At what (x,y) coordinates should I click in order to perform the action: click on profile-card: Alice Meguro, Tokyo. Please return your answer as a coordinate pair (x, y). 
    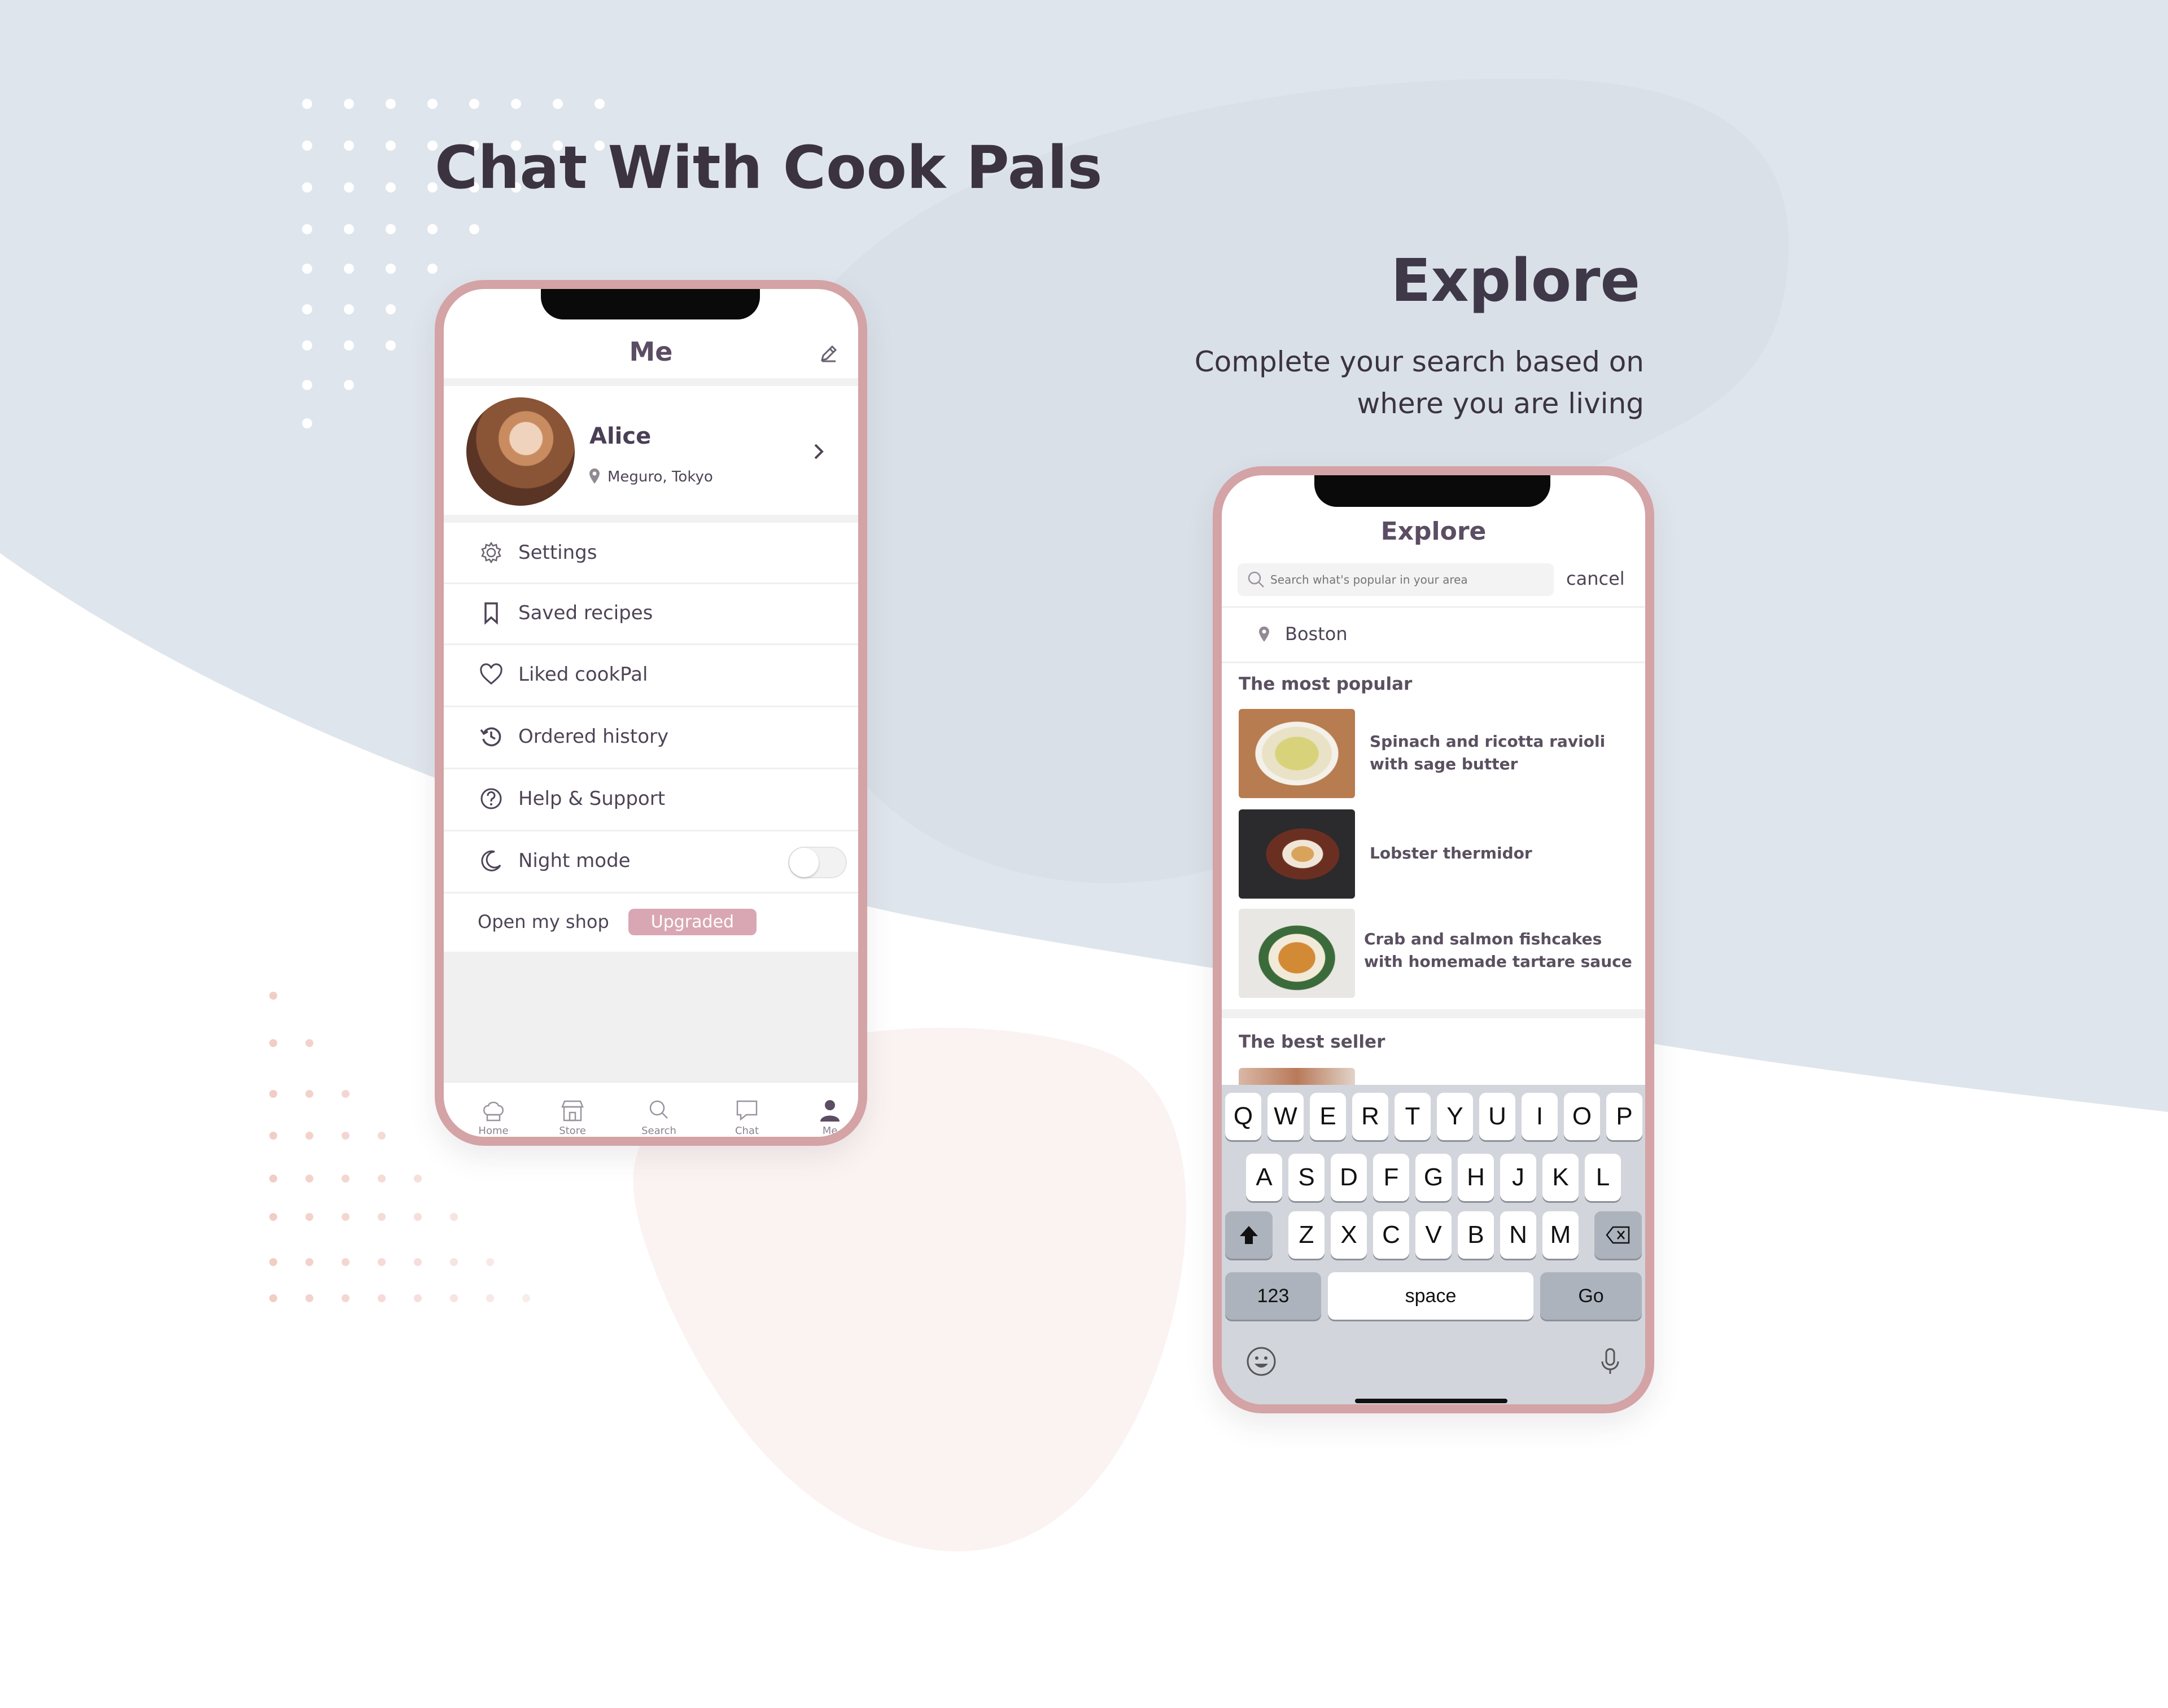
    Looking at the image, I should click on (651, 451).